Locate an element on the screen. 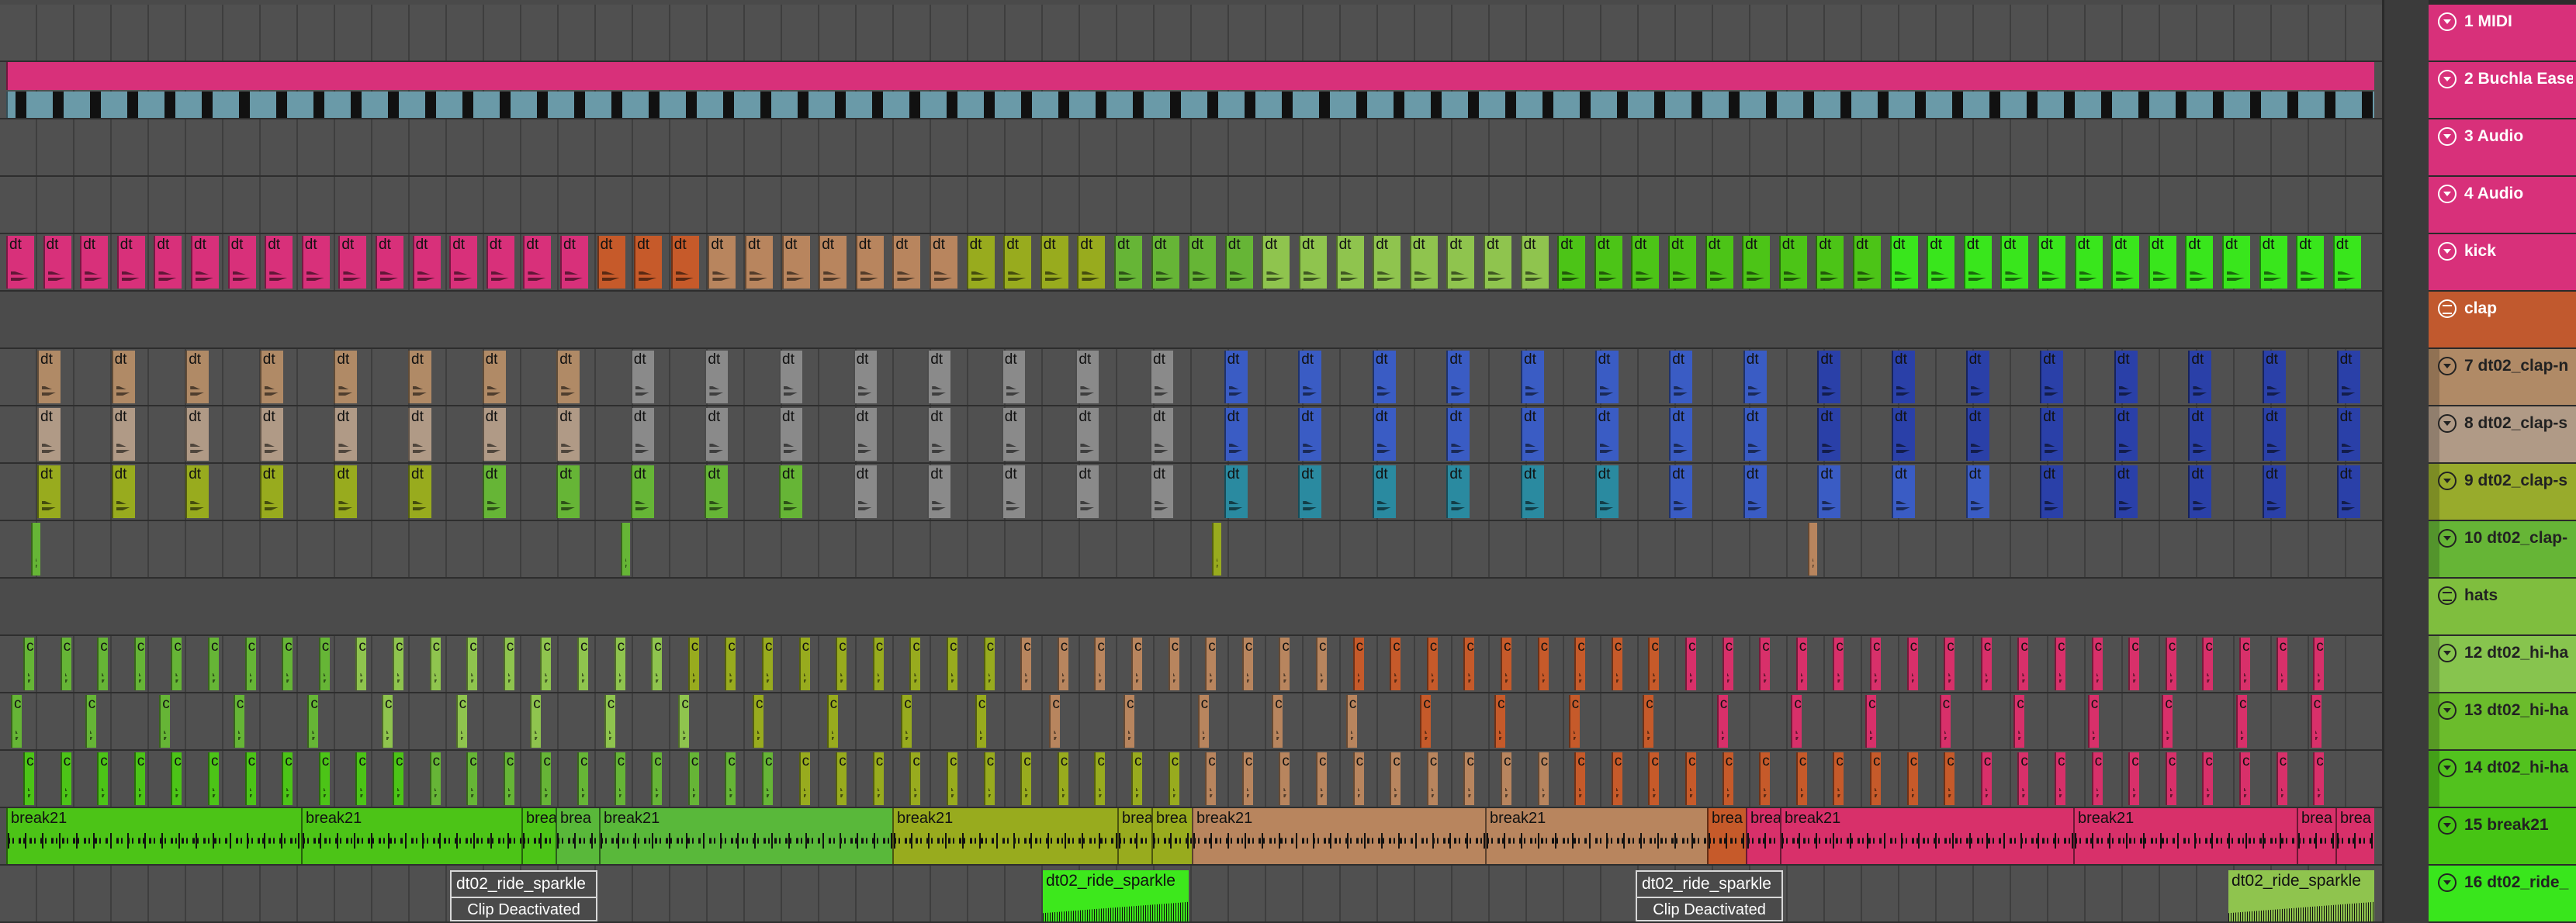  midi-clip-buchla-notes is located at coordinates (1190, 105).